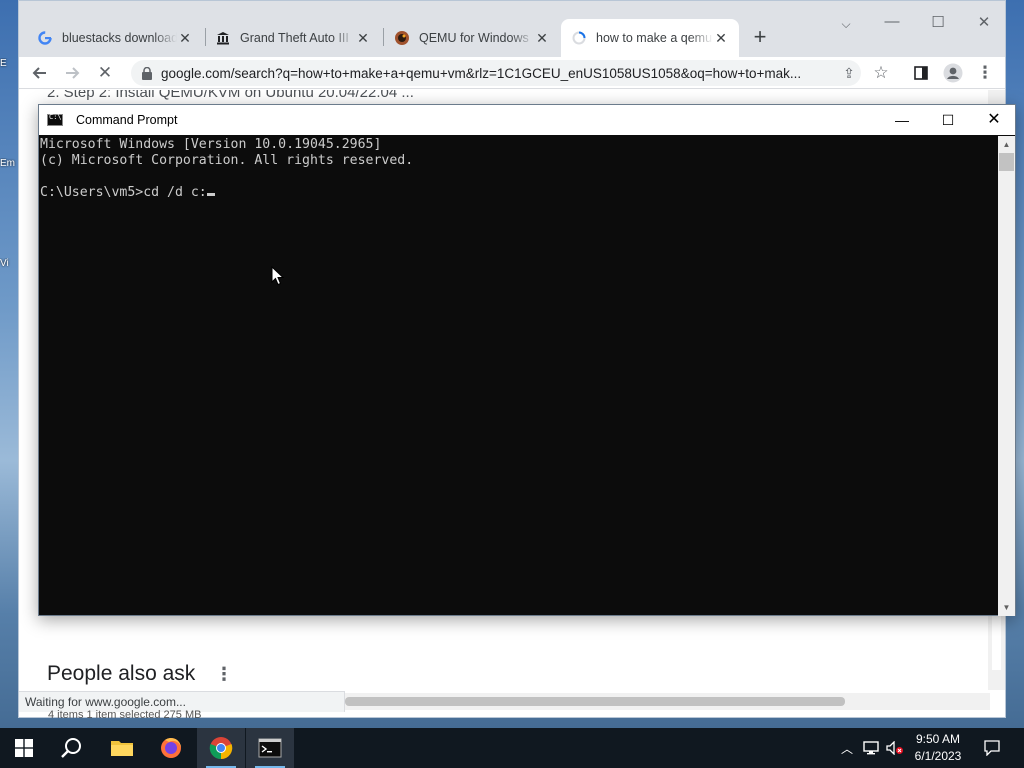 The image size is (1024, 768). Describe the element at coordinates (667, 701) in the screenshot. I see `page-horizontal-scrollbar` at that location.